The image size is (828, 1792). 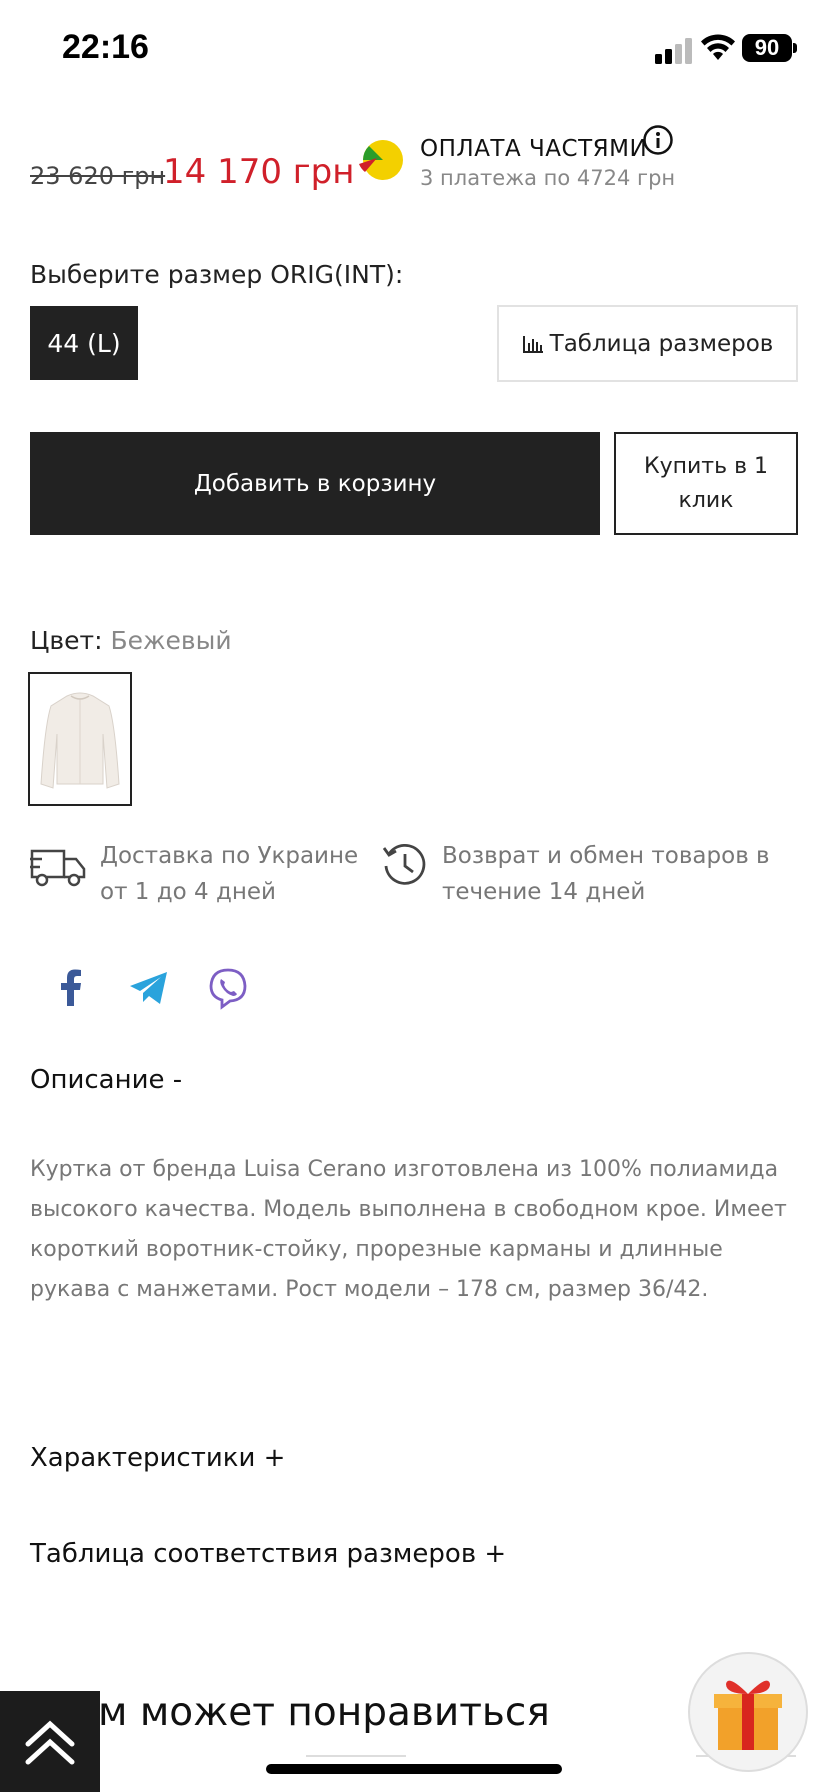 What do you see at coordinates (259, 172) in the screenshot?
I see `sale-price: 14 170 грн` at bounding box center [259, 172].